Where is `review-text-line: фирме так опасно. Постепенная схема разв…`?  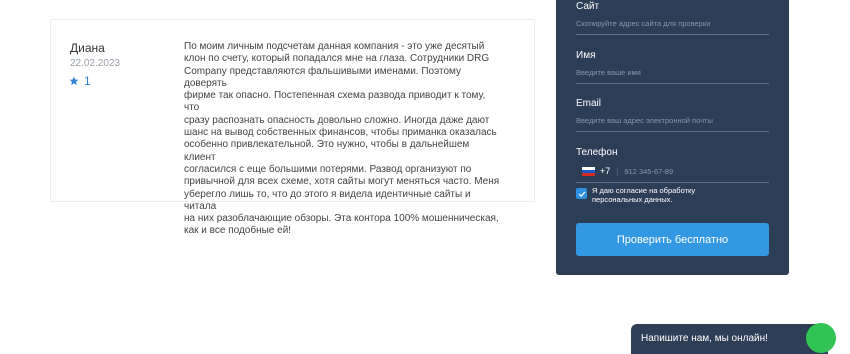 review-text-line: фирме так опасно. Постепенная схема разв… is located at coordinates (335, 102).